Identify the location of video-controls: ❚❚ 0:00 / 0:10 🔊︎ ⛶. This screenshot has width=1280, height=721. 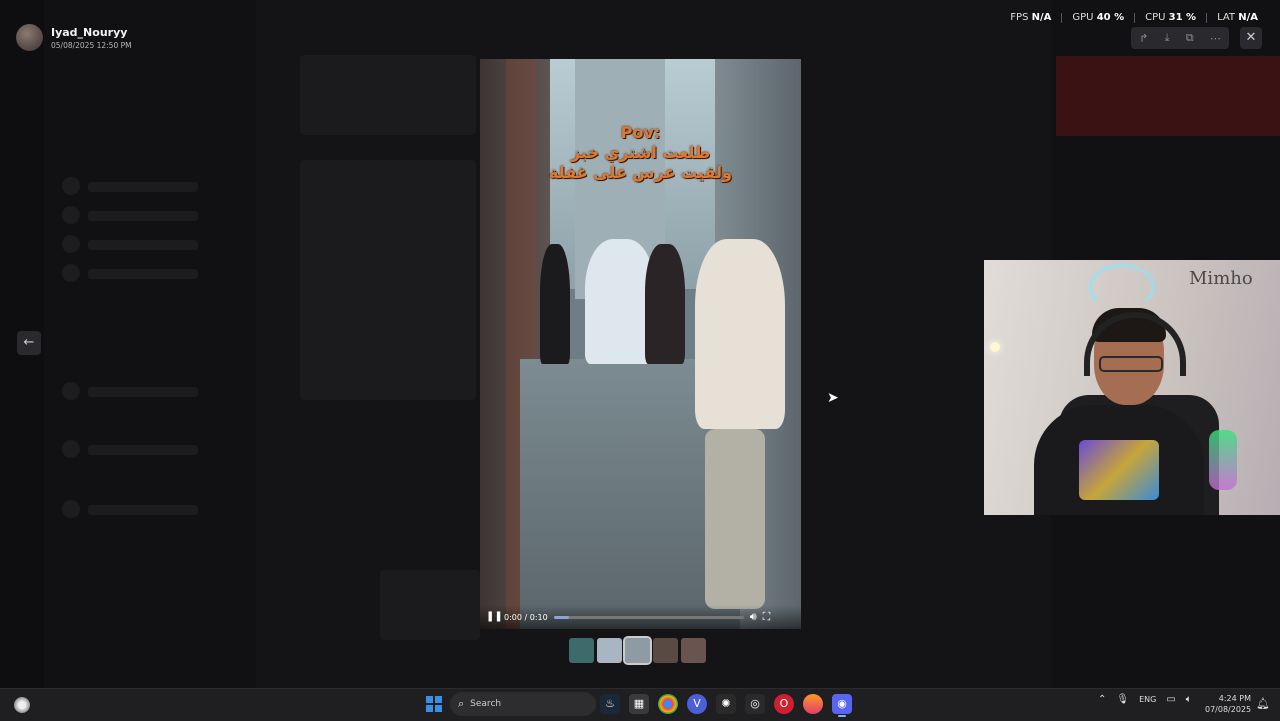
(640, 617).